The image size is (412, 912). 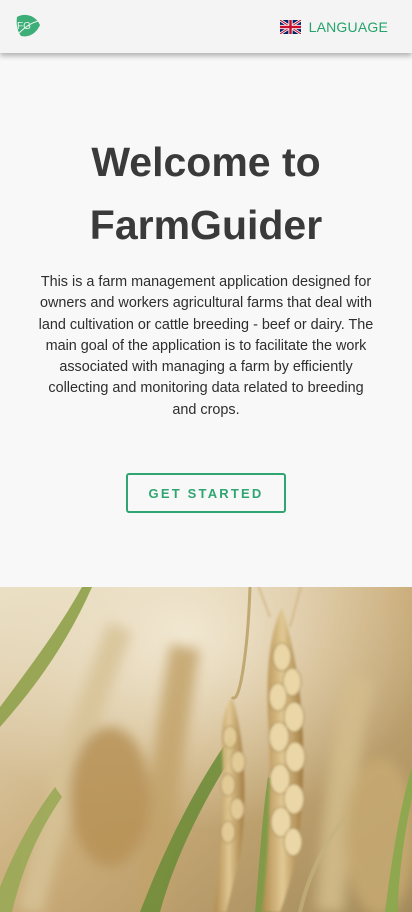 I want to click on leaf-logo-icon: FG, so click(x=28, y=25).